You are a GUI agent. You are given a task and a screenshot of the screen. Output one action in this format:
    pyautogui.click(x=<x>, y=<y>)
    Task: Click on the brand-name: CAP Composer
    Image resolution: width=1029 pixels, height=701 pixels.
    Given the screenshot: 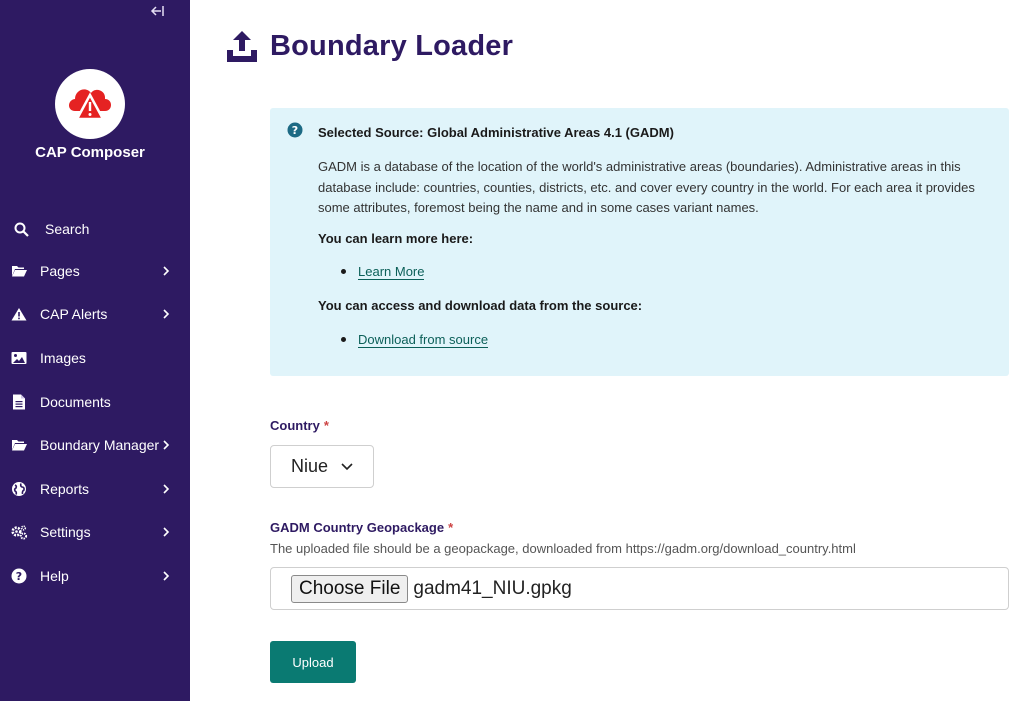 What is the action you would take?
    pyautogui.click(x=90, y=152)
    